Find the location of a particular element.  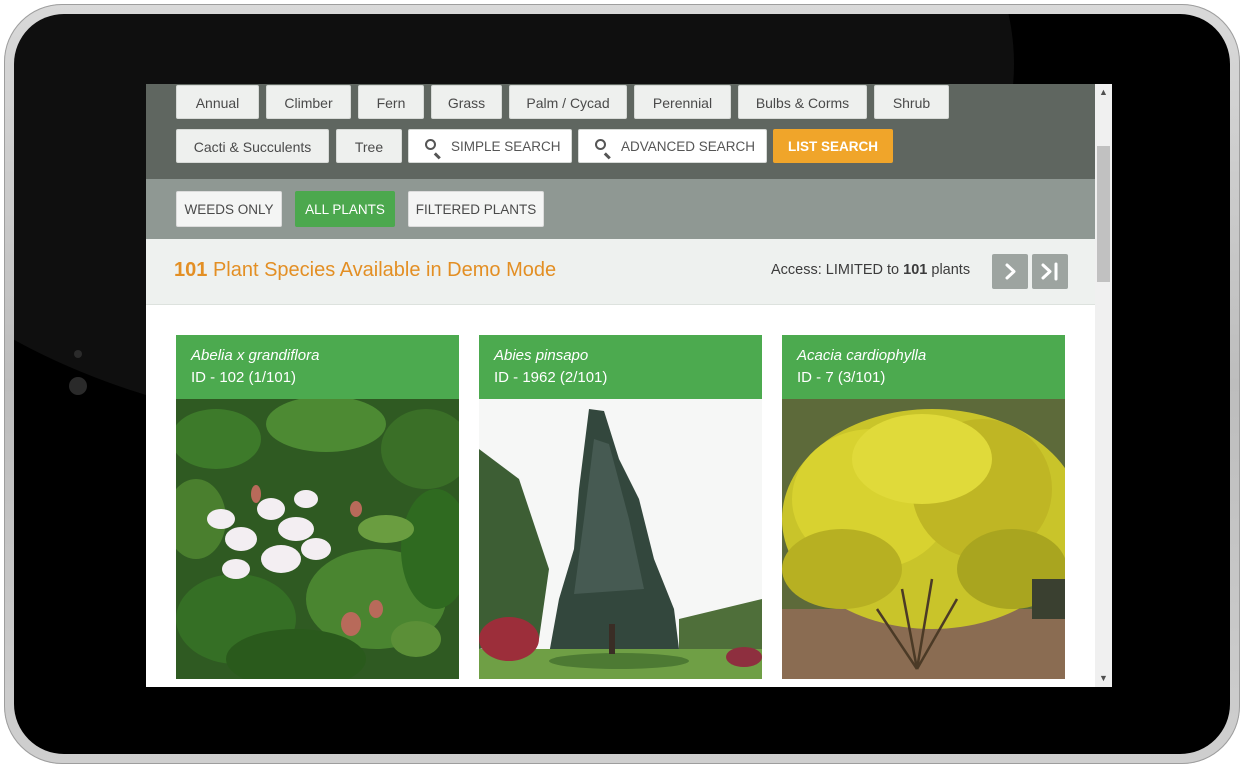

type-button-grass: Grass is located at coordinates (466, 102).